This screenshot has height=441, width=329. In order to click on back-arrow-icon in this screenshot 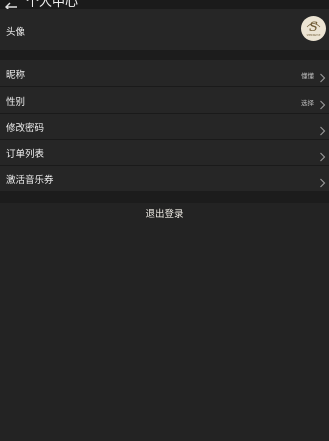, I will do `click(11, 4)`.